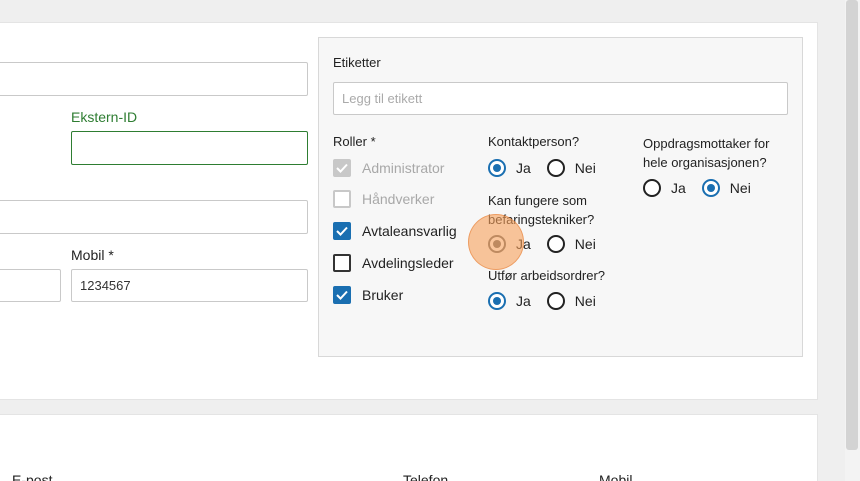 This screenshot has height=481, width=860. What do you see at coordinates (555, 301) in the screenshot?
I see `arbeidsordrer-nei-radio` at bounding box center [555, 301].